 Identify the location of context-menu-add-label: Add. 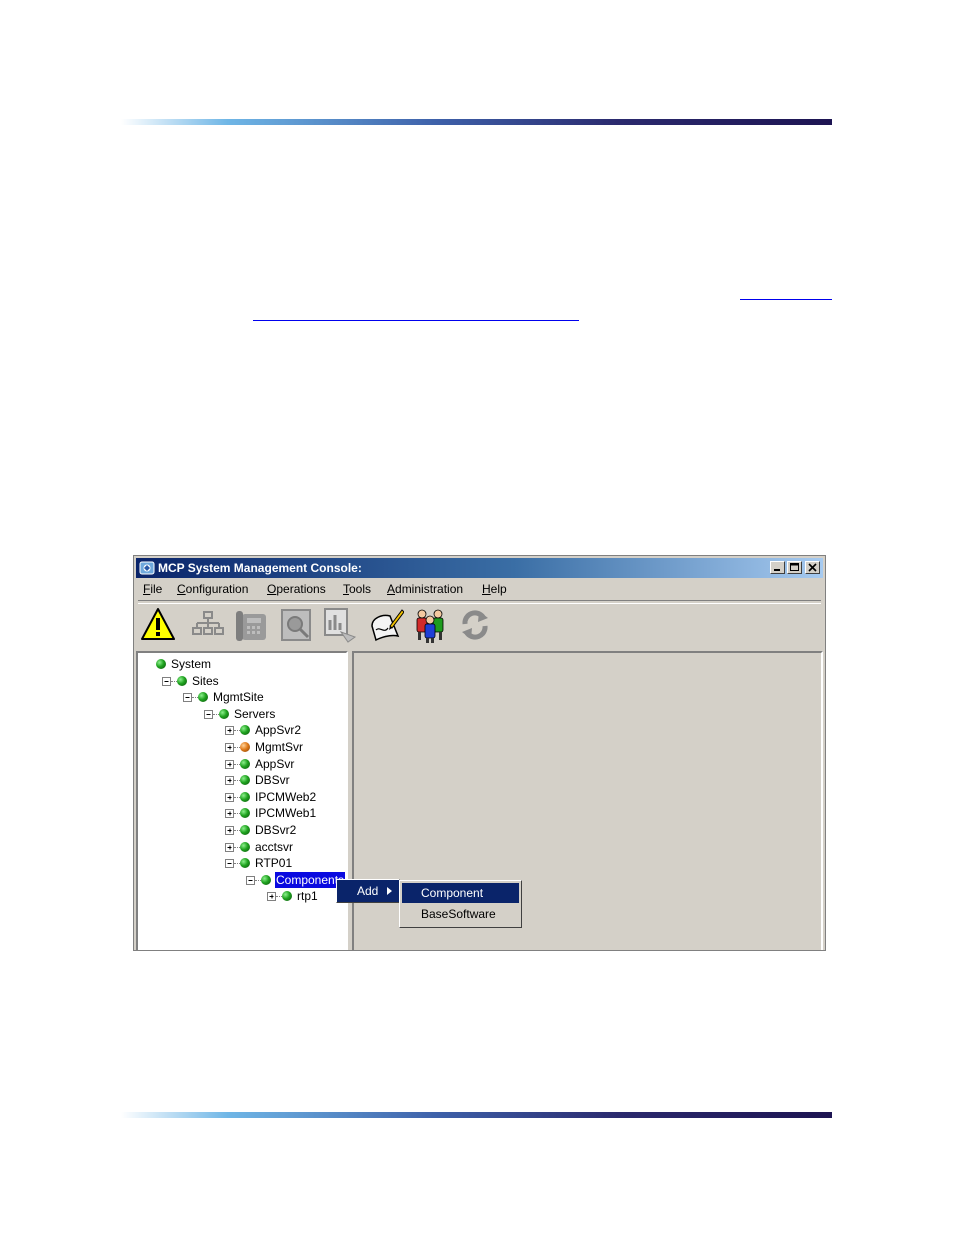
(368, 891).